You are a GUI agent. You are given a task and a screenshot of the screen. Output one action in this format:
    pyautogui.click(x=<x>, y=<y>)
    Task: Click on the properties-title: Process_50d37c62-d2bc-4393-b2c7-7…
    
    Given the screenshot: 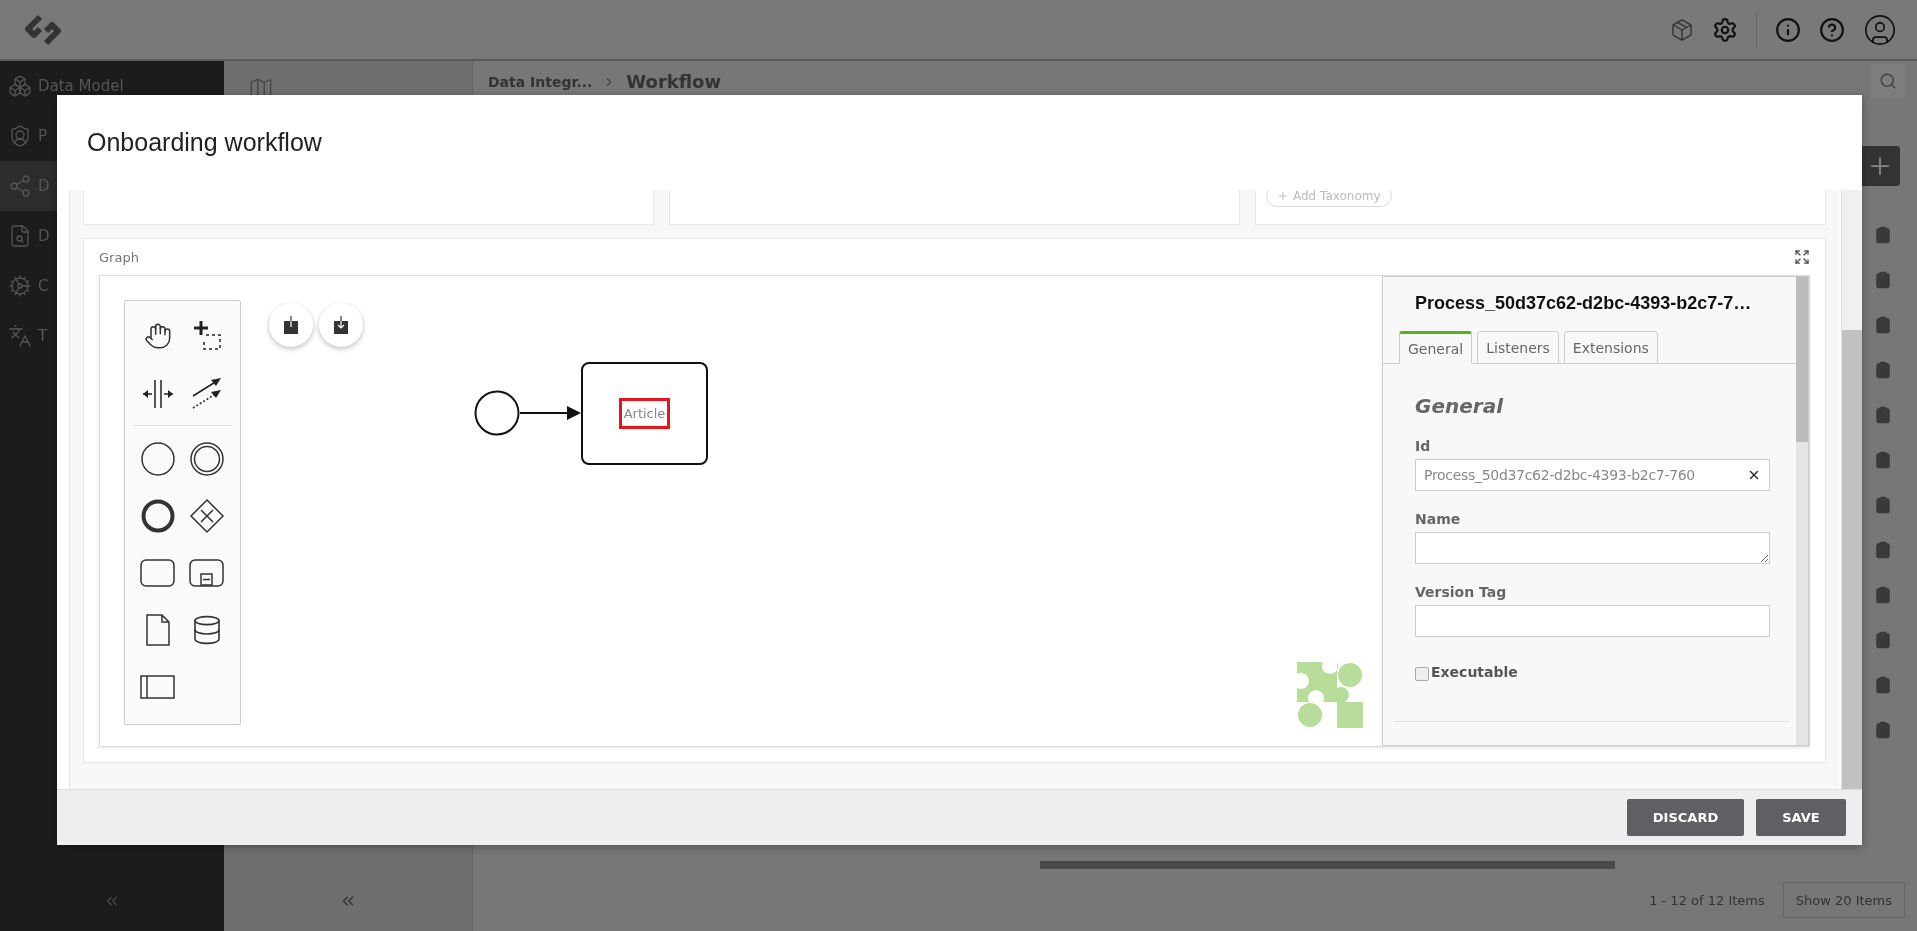 What is the action you would take?
    pyautogui.click(x=1583, y=303)
    